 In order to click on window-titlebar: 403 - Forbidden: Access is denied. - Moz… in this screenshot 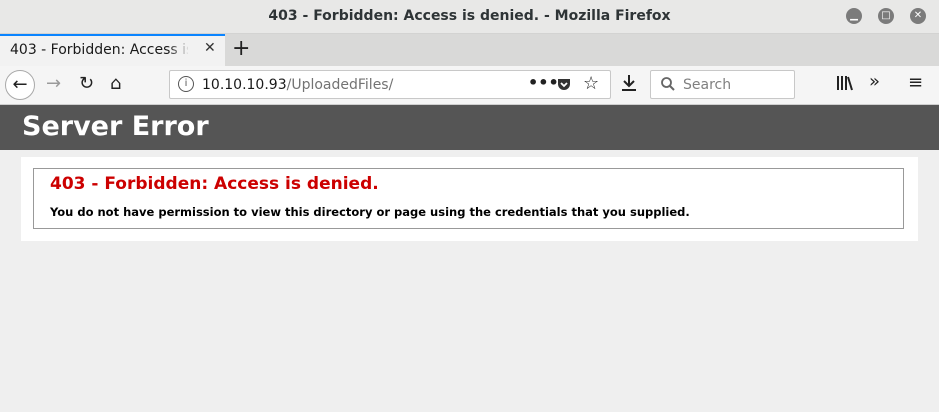, I will do `click(469, 17)`.